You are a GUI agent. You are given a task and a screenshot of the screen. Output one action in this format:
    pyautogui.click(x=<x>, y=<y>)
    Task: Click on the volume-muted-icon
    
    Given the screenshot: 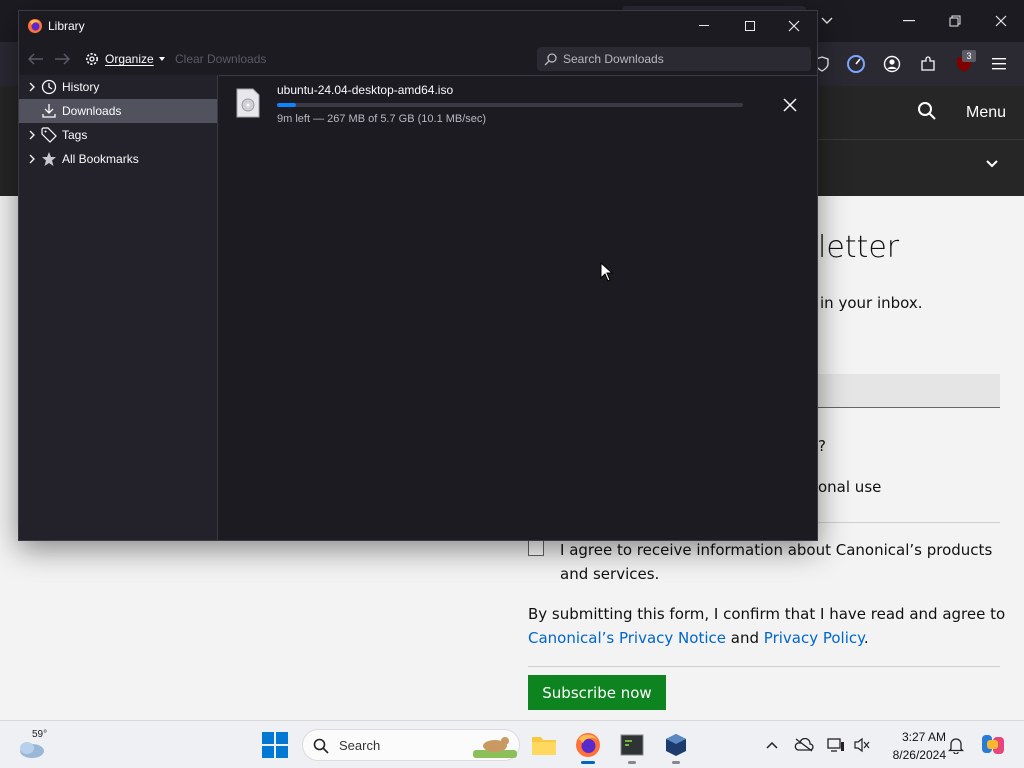 What is the action you would take?
    pyautogui.click(x=862, y=745)
    